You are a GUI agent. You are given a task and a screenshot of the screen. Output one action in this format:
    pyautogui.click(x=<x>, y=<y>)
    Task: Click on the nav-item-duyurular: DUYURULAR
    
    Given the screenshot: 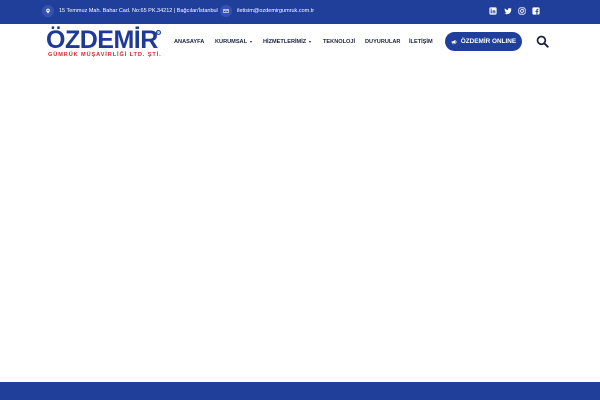 What is the action you would take?
    pyautogui.click(x=382, y=42)
    